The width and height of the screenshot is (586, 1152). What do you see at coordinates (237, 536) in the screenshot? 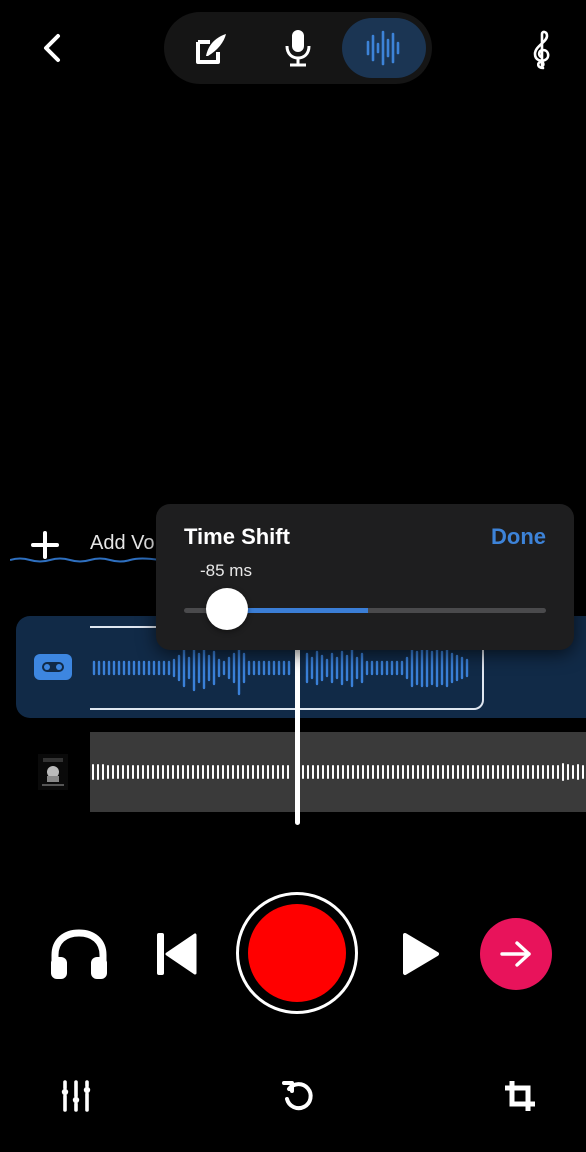
I see `time-shift-title: Time Shift` at bounding box center [237, 536].